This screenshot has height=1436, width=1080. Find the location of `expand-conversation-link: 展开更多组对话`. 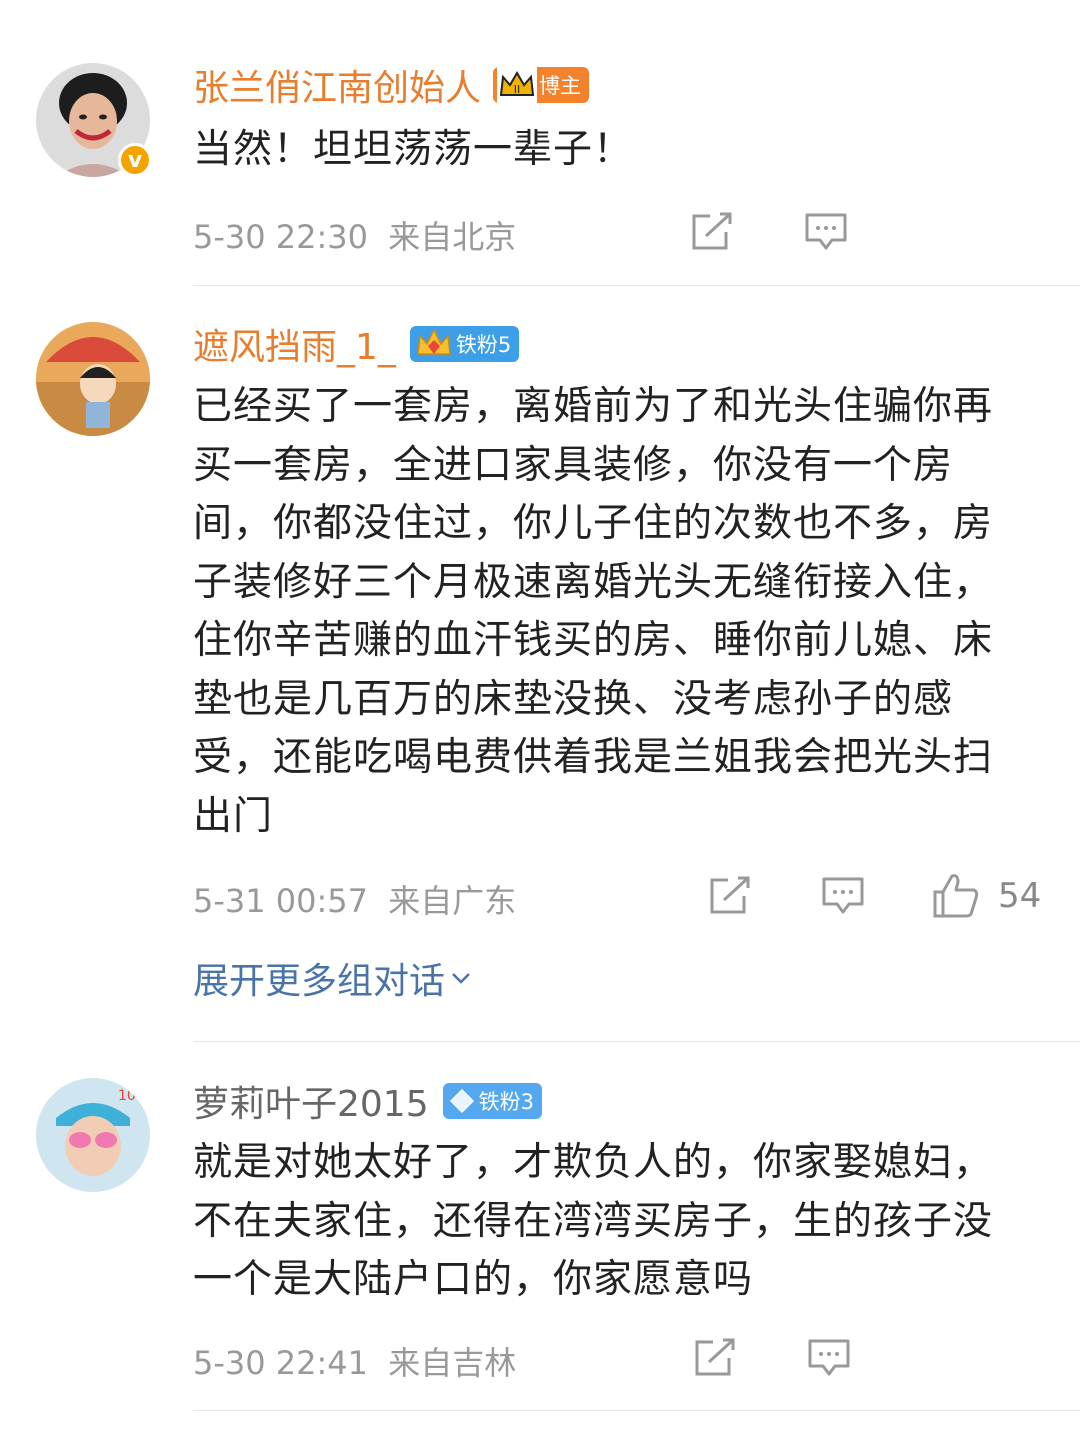

expand-conversation-link: 展开更多组对话 is located at coordinates (333, 978).